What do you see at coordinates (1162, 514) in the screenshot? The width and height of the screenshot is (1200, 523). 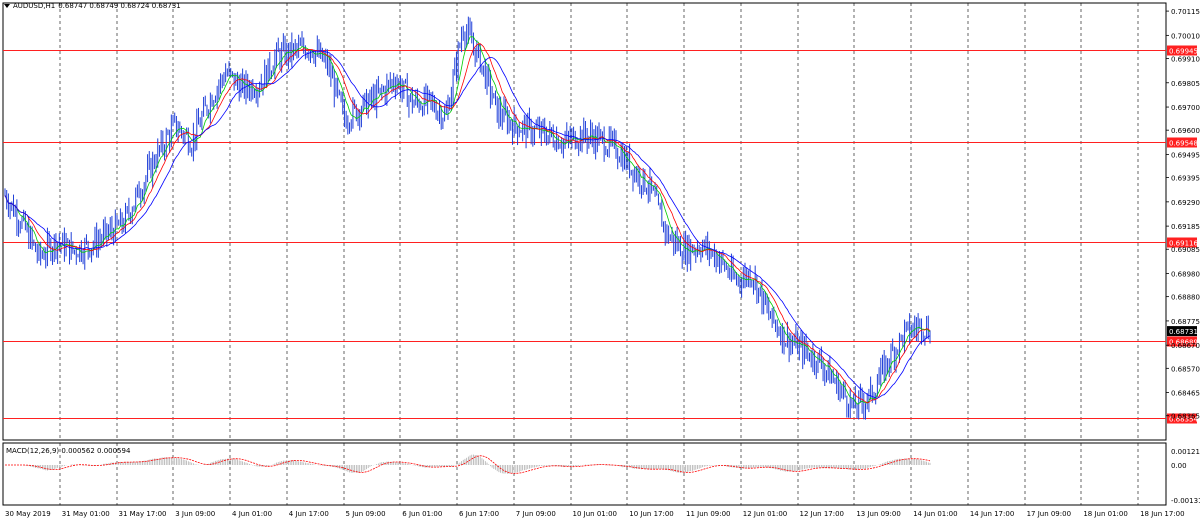 I see `time-label: 18 Jun 17:00` at bounding box center [1162, 514].